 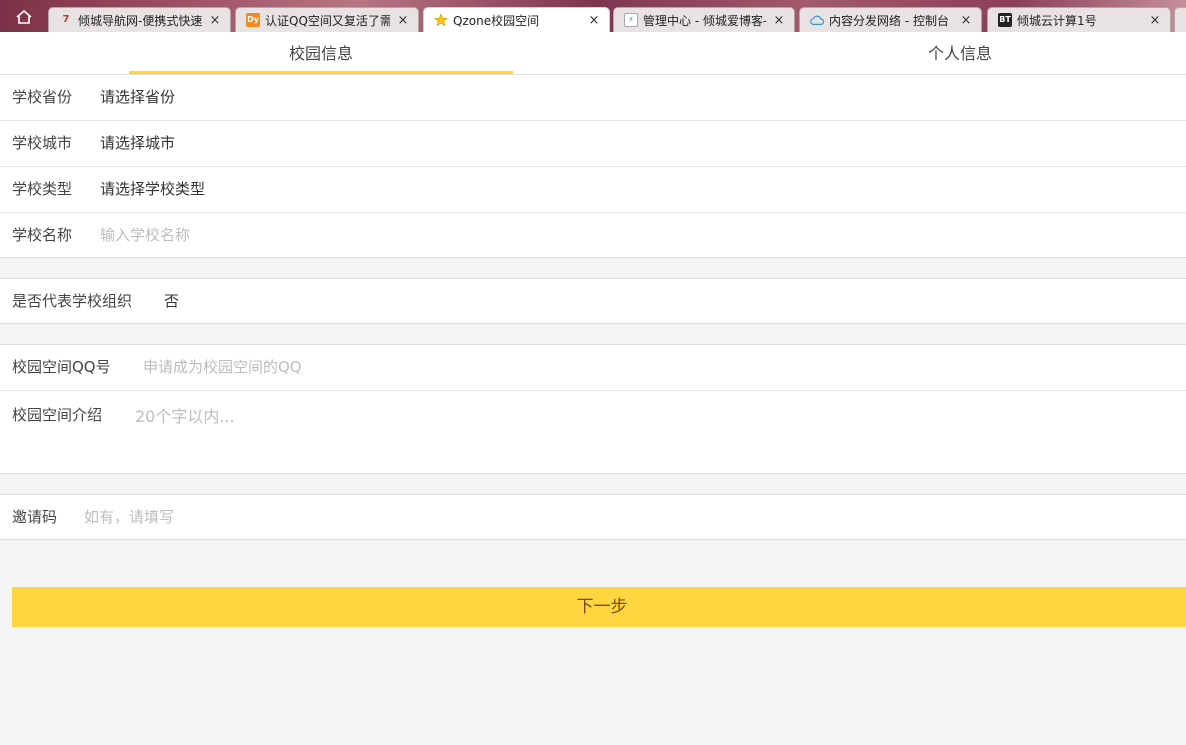 What do you see at coordinates (593, 236) in the screenshot?
I see `school-name-row: 学校名称 输入学校名称` at bounding box center [593, 236].